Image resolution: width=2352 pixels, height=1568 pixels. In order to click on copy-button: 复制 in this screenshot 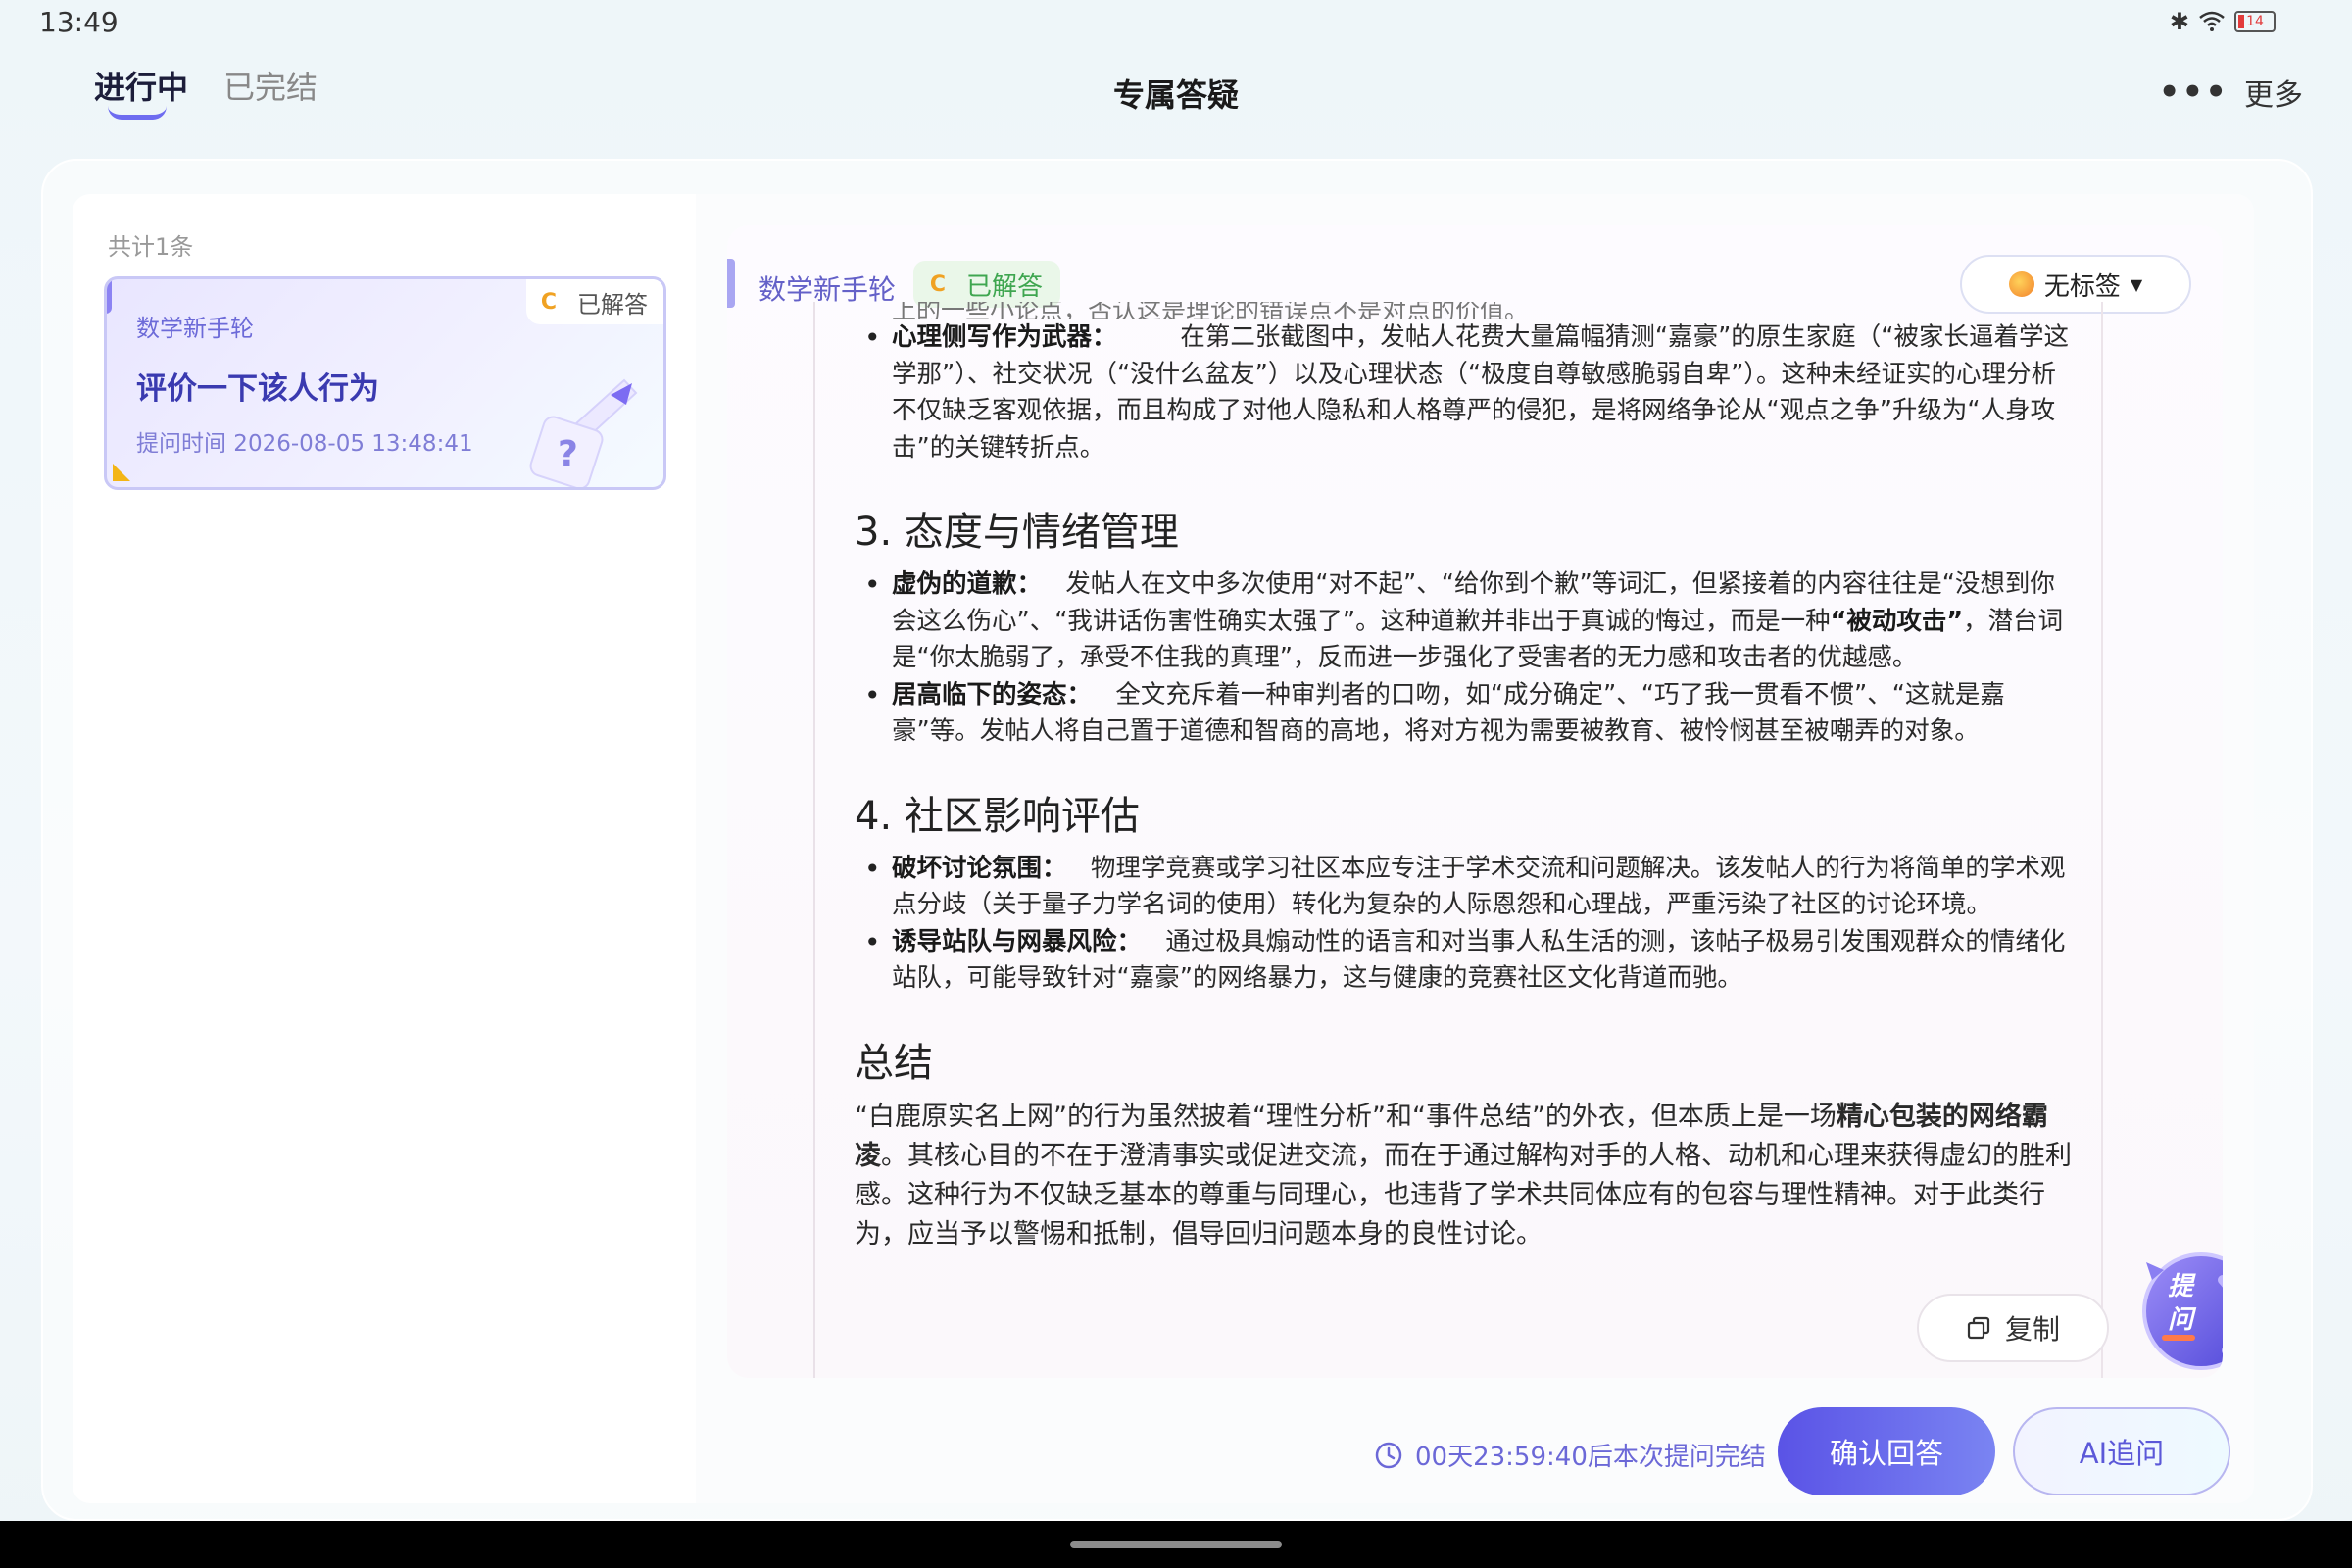, I will do `click(2013, 1328)`.